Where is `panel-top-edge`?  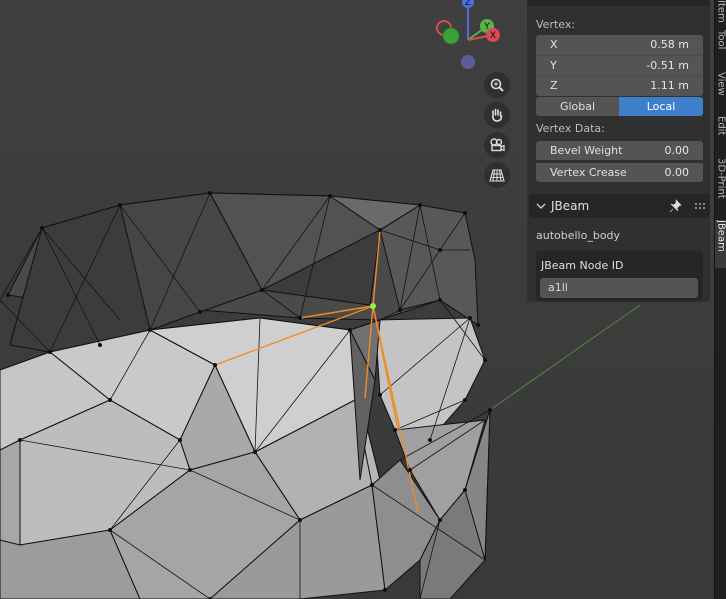 panel-top-edge is located at coordinates (618, 3).